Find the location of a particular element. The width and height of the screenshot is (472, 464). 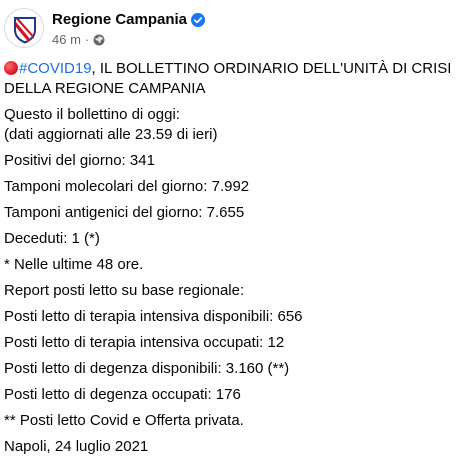

post-line: Positivi del giorno: 341 is located at coordinates (235, 161).